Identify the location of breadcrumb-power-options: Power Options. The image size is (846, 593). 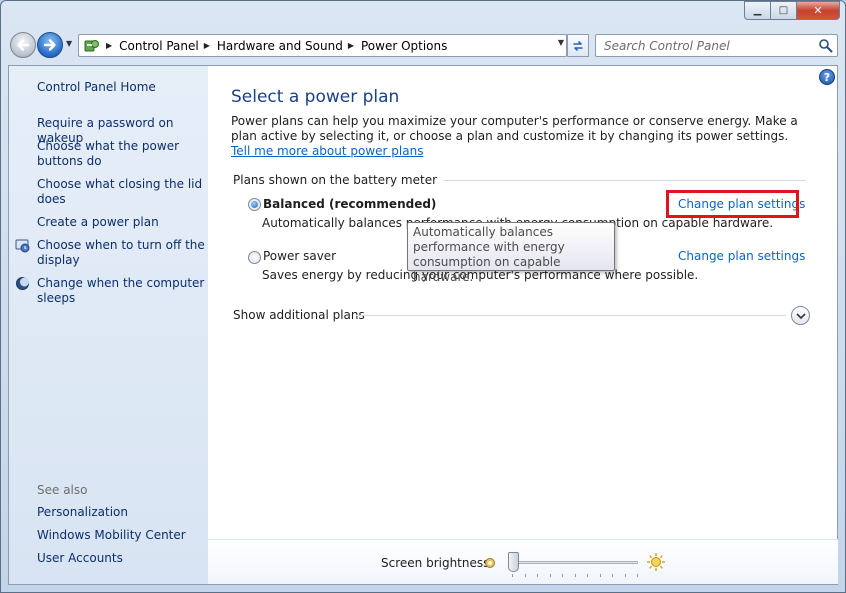
(404, 46).